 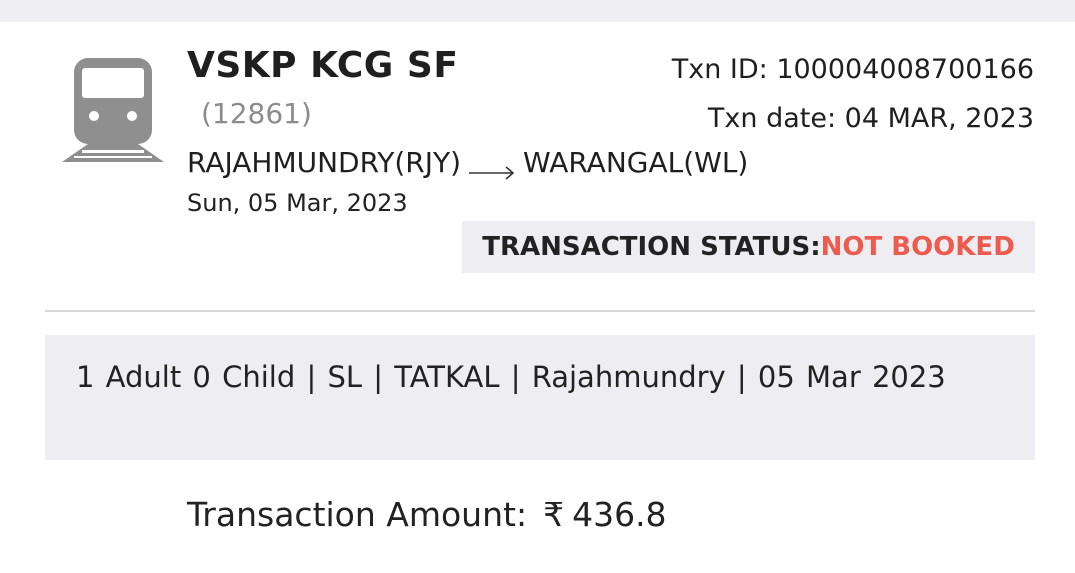 I want to click on train-number: (12861), so click(x=256, y=113).